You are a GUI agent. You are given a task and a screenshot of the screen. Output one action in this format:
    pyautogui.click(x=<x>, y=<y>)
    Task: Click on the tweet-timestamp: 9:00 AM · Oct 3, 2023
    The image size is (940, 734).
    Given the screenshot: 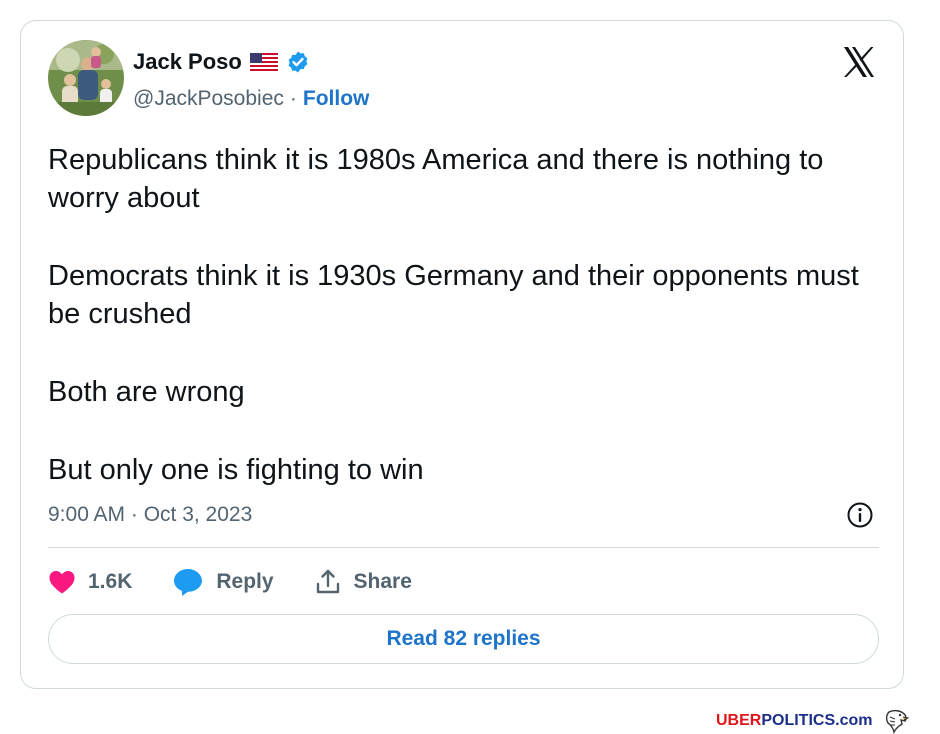 What is the action you would take?
    pyautogui.click(x=150, y=515)
    